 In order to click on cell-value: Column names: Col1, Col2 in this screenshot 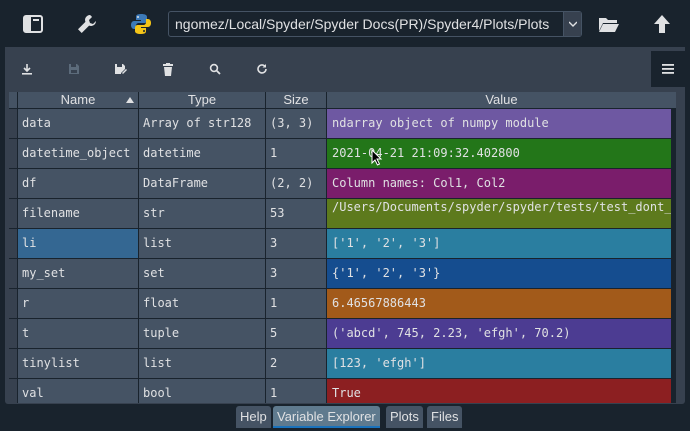, I will do `click(499, 183)`.